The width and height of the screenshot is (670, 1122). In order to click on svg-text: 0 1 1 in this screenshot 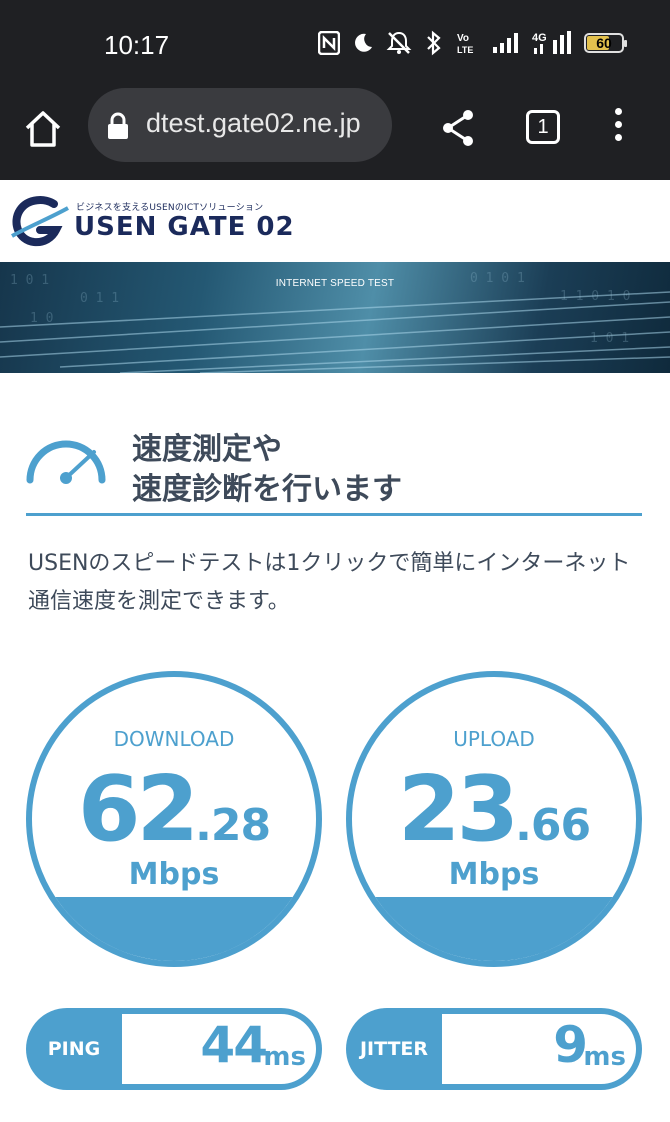, I will do `click(99, 298)`.